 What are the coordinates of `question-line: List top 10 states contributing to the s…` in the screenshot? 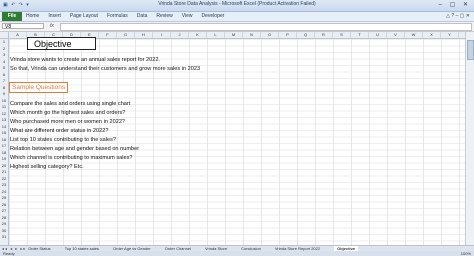 It's located at (63, 140).